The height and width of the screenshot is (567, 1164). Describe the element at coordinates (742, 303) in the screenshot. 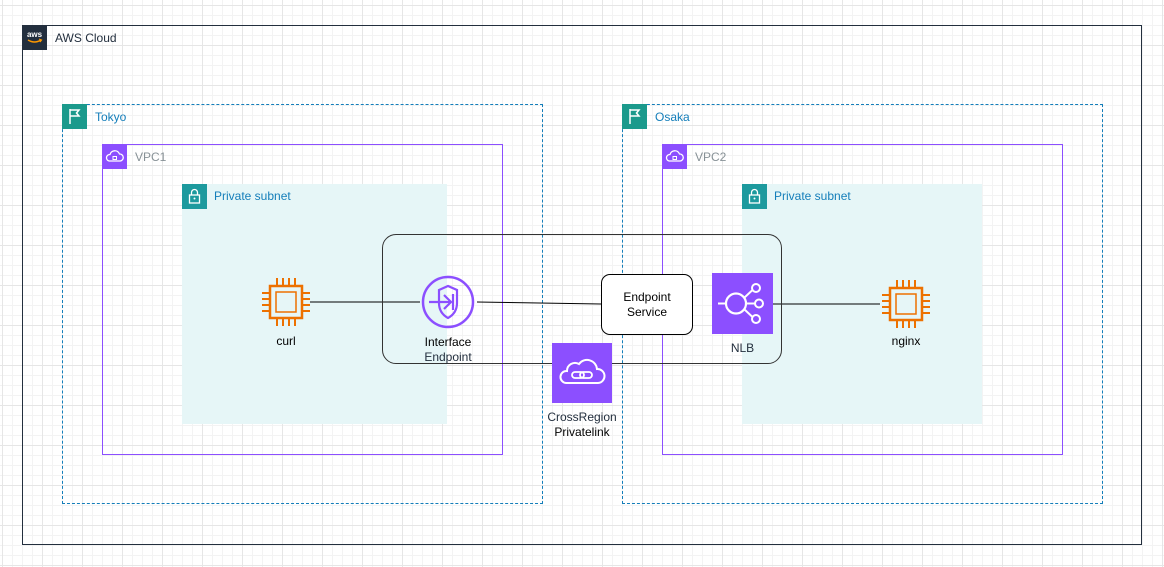

I see `nlb-icon` at that location.